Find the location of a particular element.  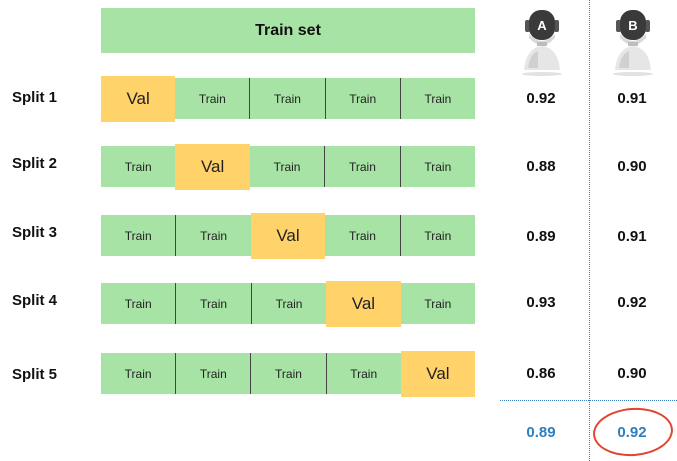

split-label: Split 5 is located at coordinates (35, 374).